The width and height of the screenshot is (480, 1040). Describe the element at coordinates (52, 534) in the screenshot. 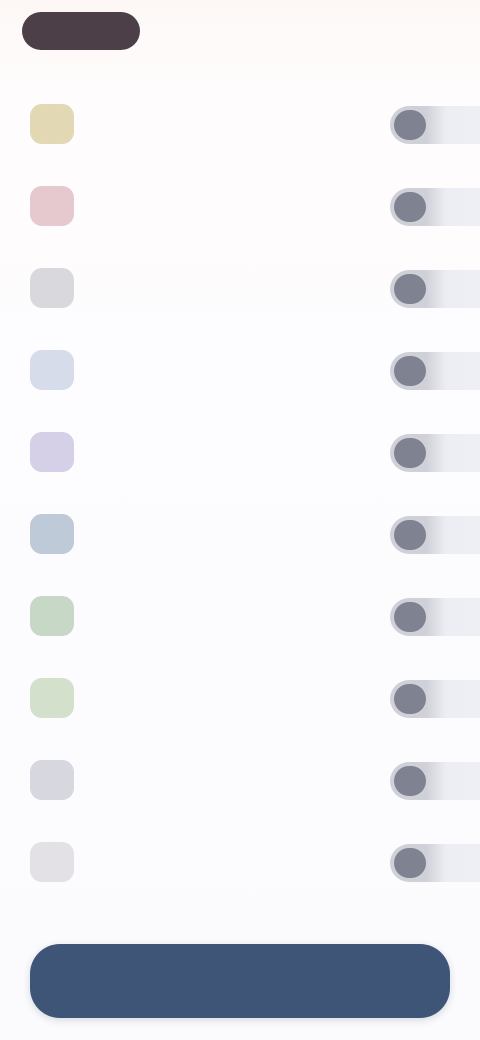

I see `steel-blue-tile-icon` at that location.